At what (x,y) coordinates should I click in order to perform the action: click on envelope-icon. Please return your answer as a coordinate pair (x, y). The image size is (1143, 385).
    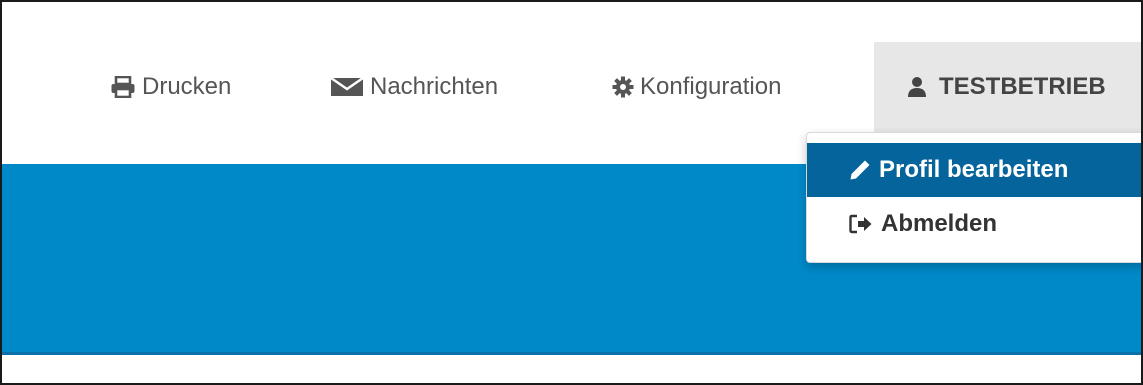
    Looking at the image, I should click on (347, 87).